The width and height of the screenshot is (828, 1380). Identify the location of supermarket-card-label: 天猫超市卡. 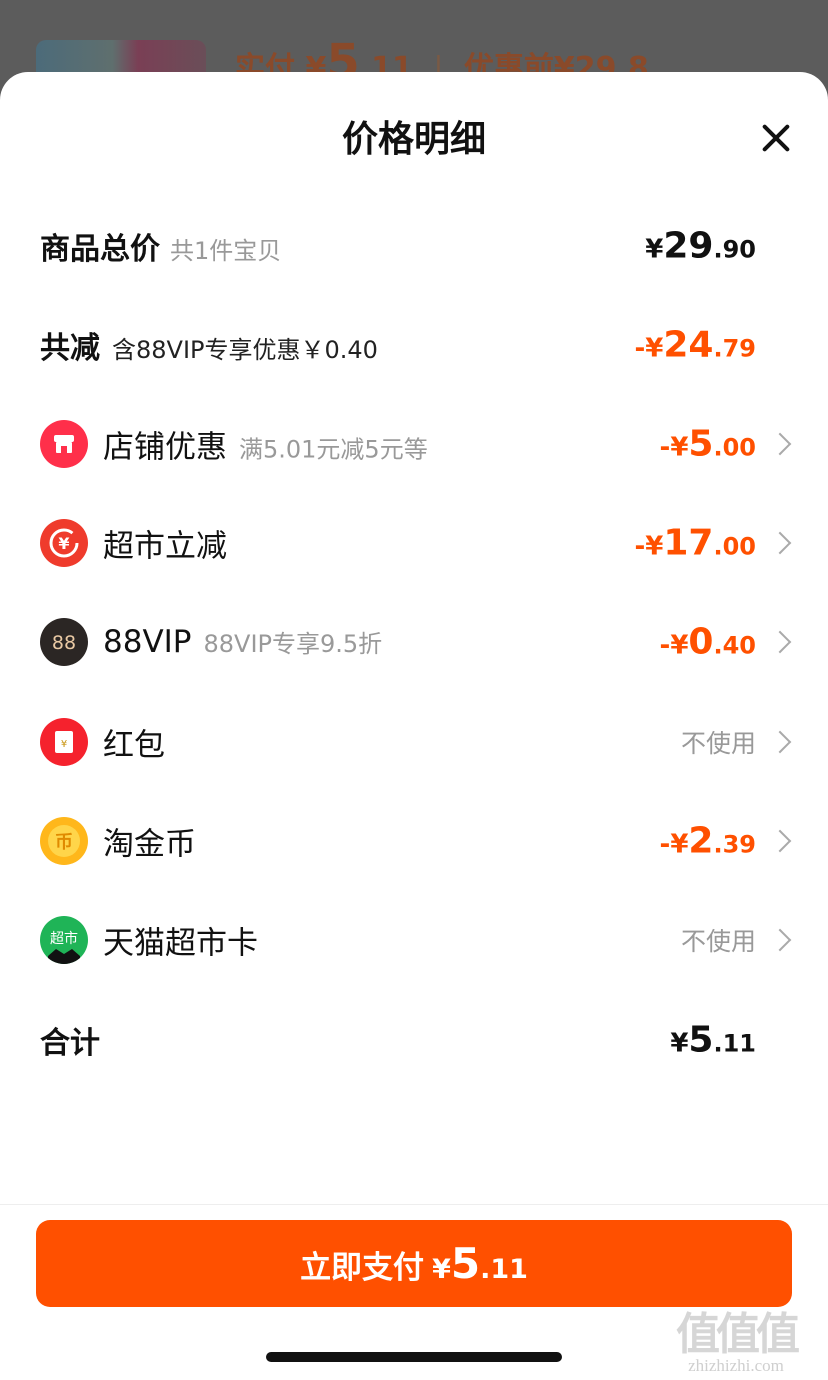
(180, 943).